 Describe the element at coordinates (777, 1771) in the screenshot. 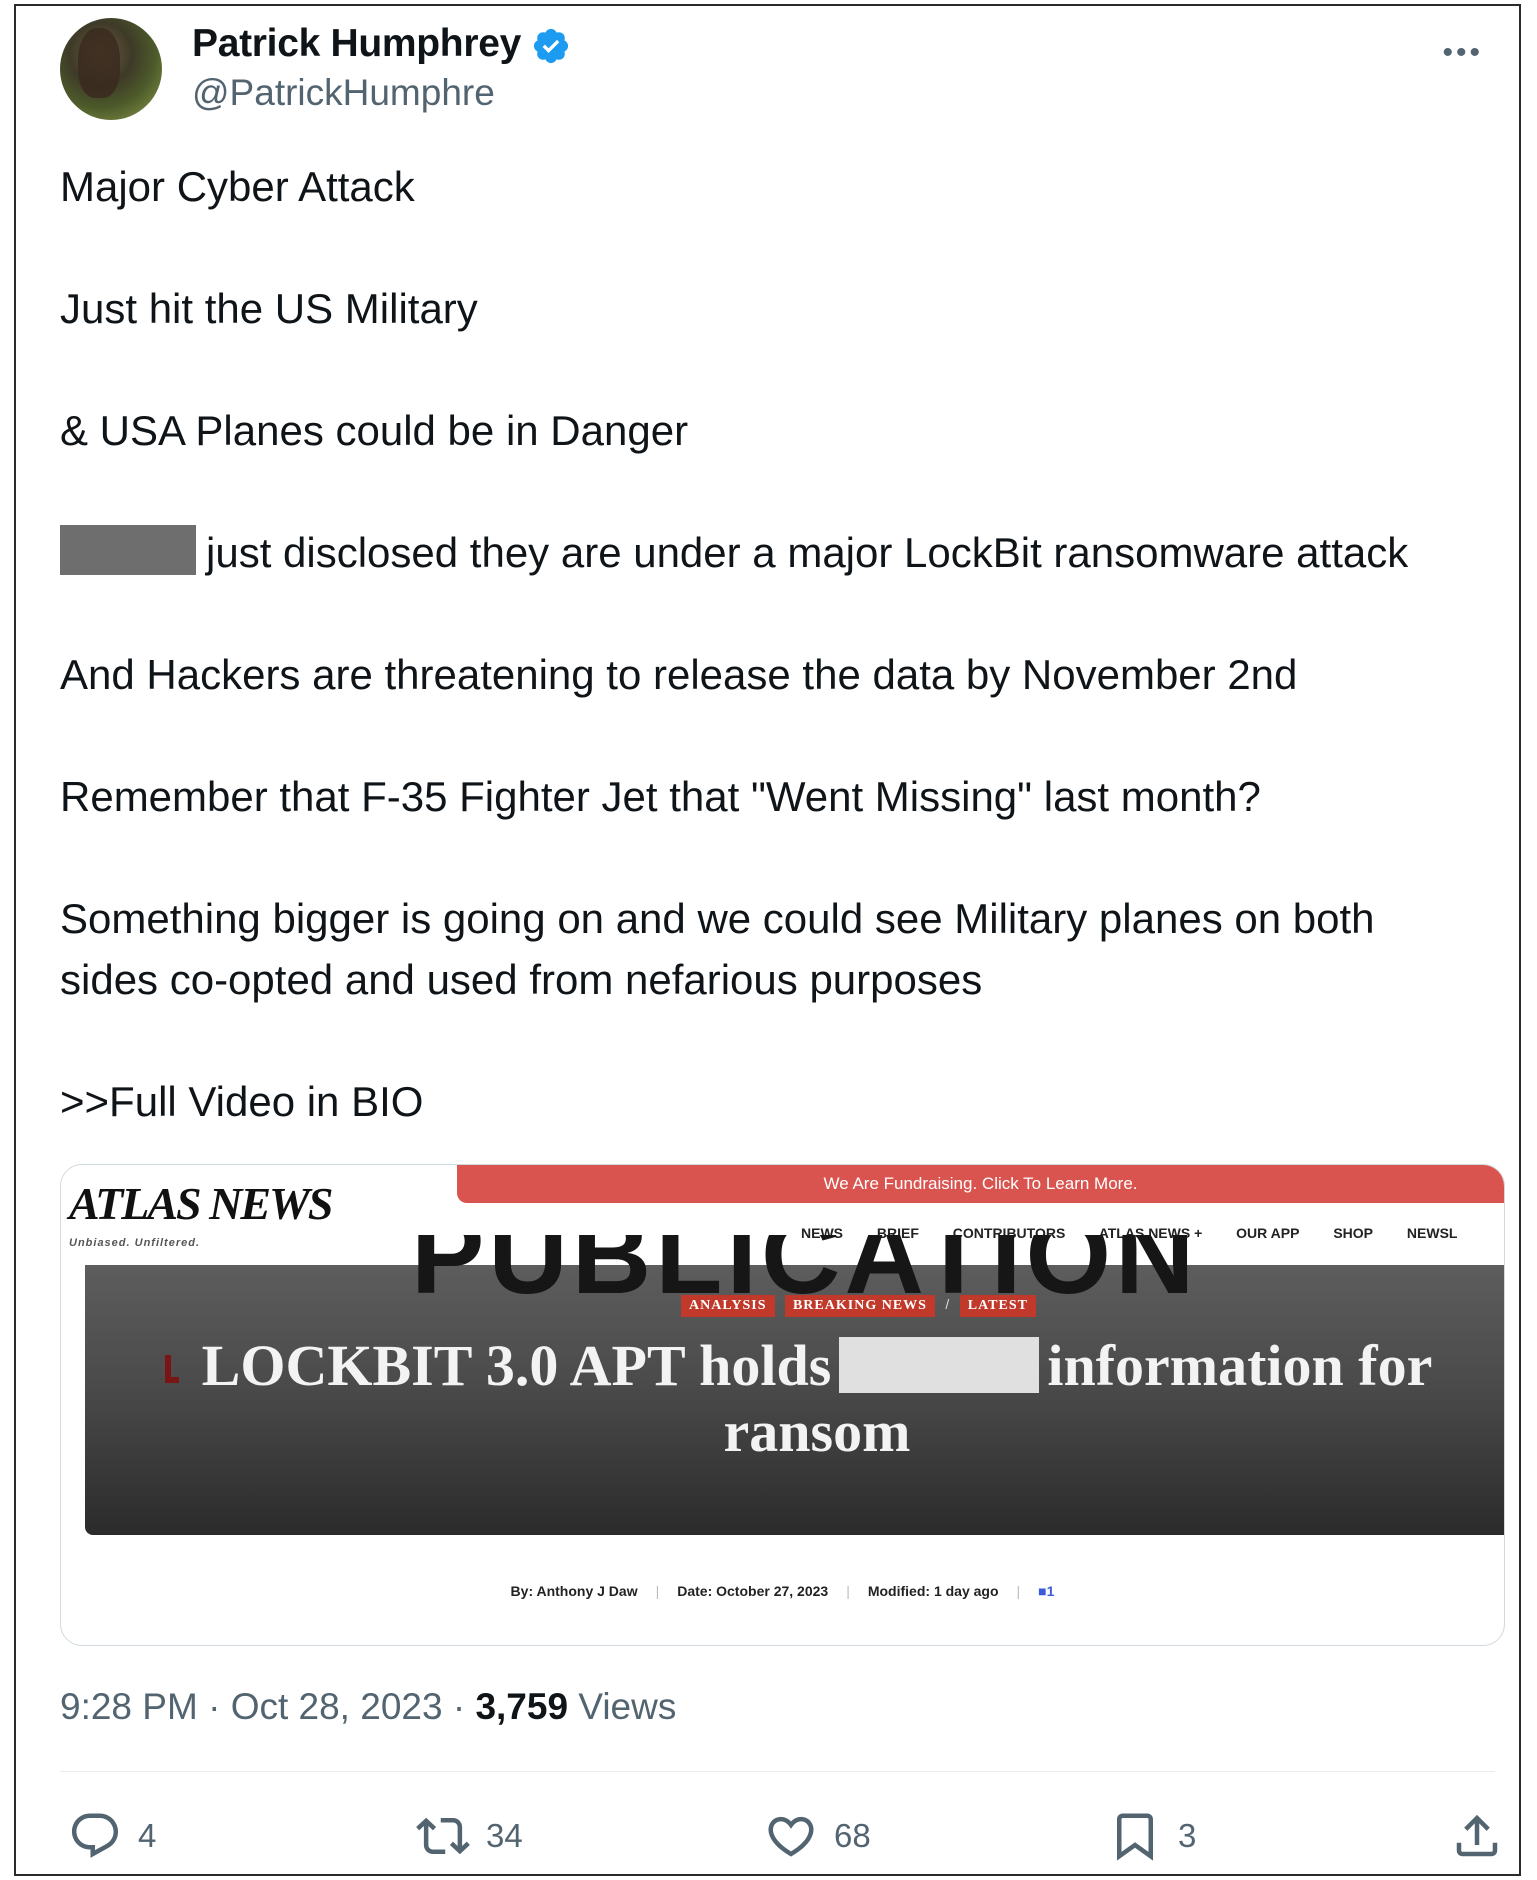

I see `divider` at that location.